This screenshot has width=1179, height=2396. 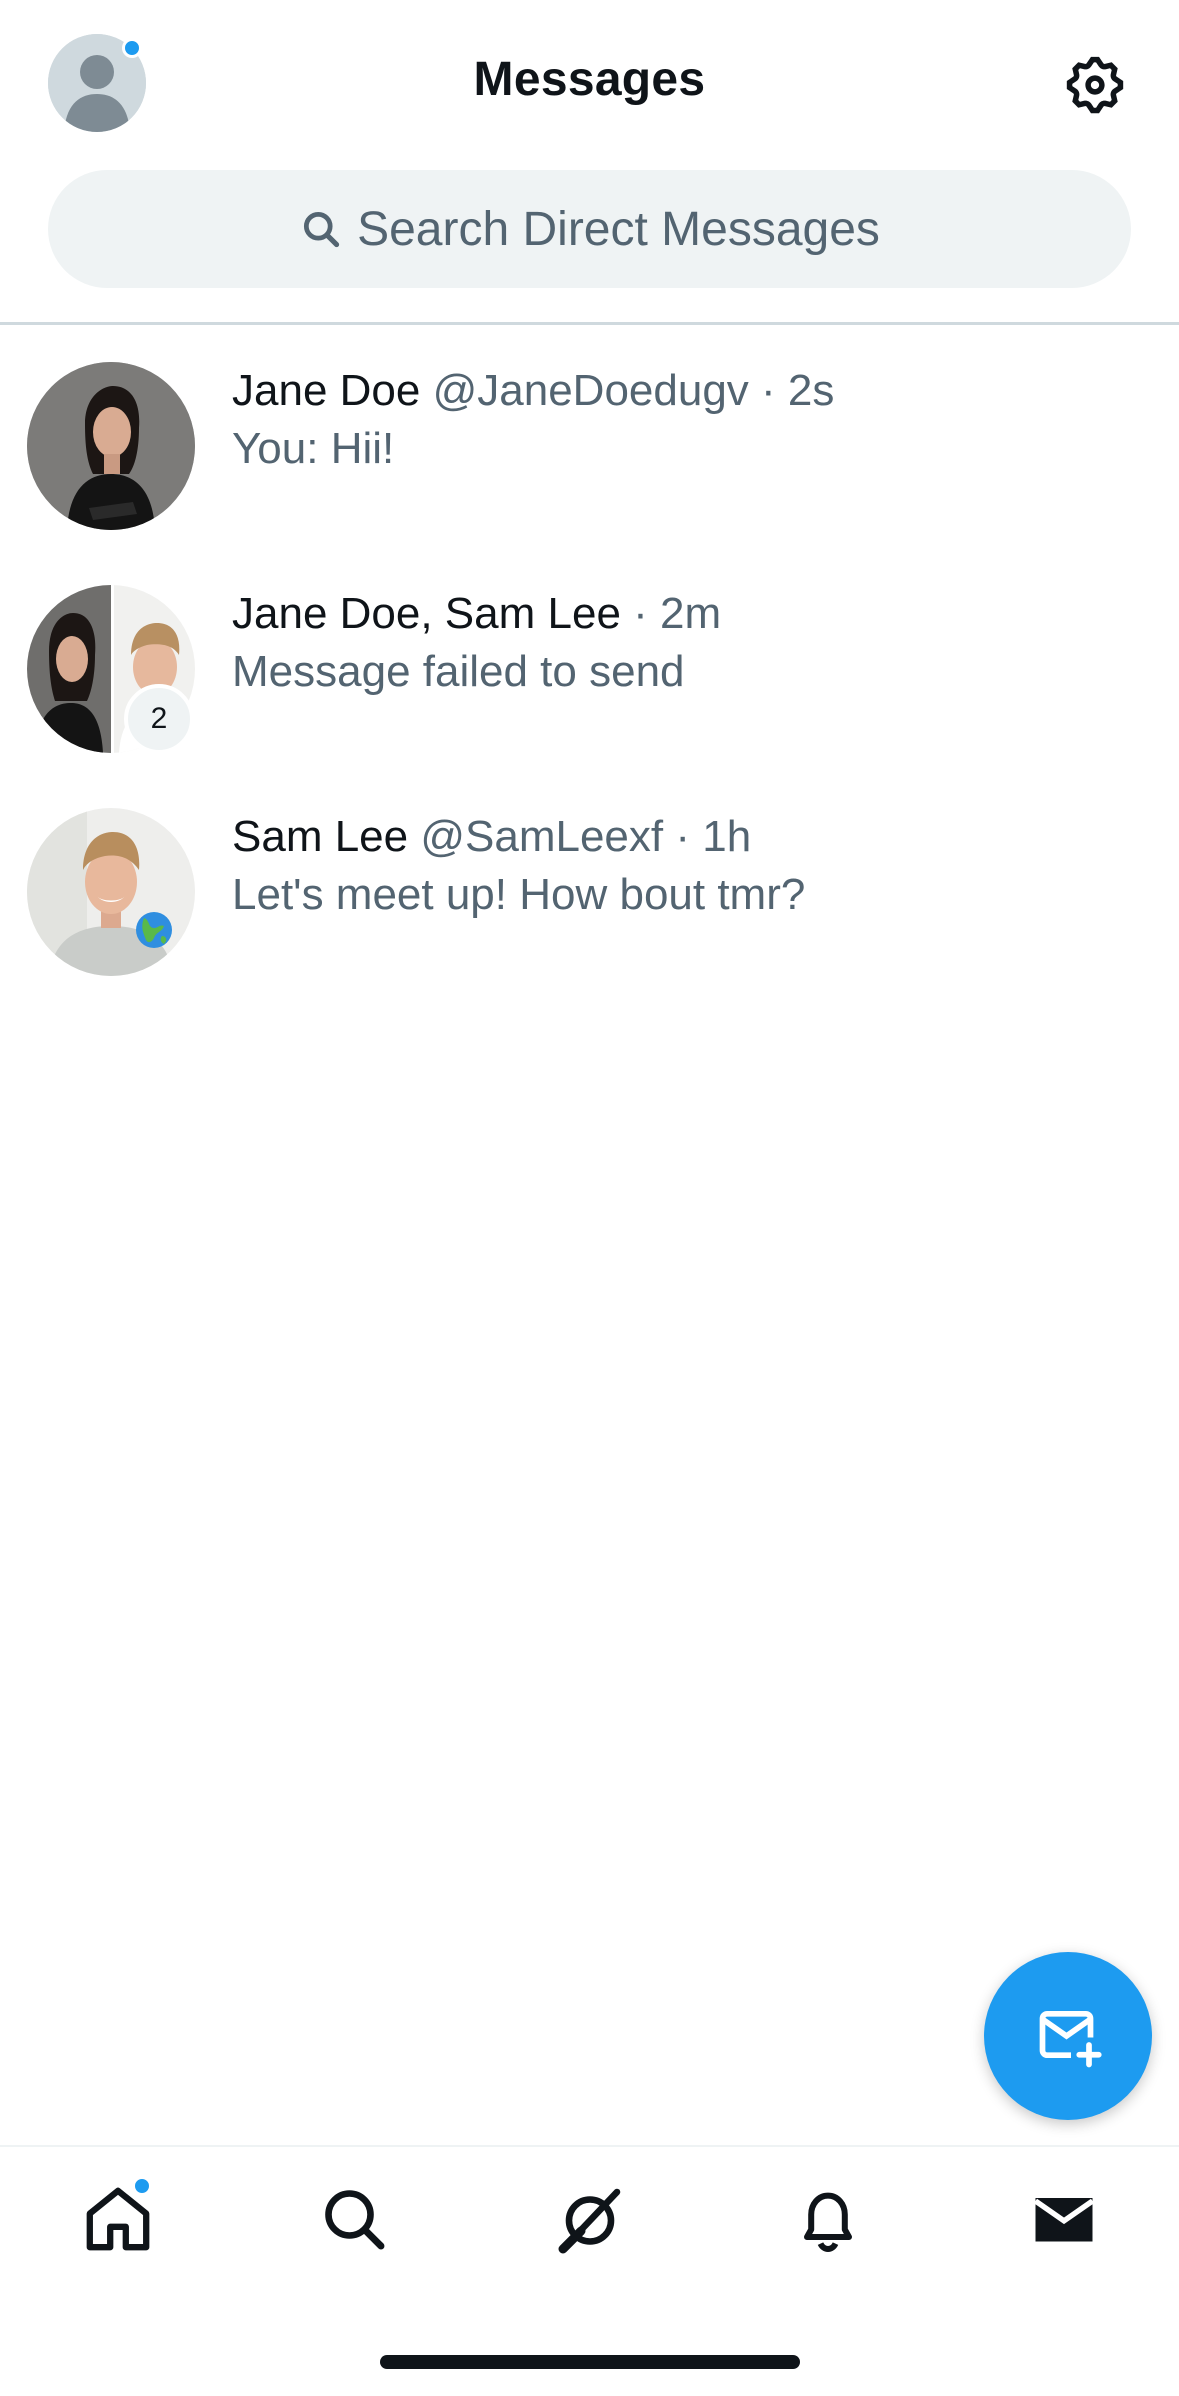 What do you see at coordinates (590, 2362) in the screenshot?
I see `home-indicator` at bounding box center [590, 2362].